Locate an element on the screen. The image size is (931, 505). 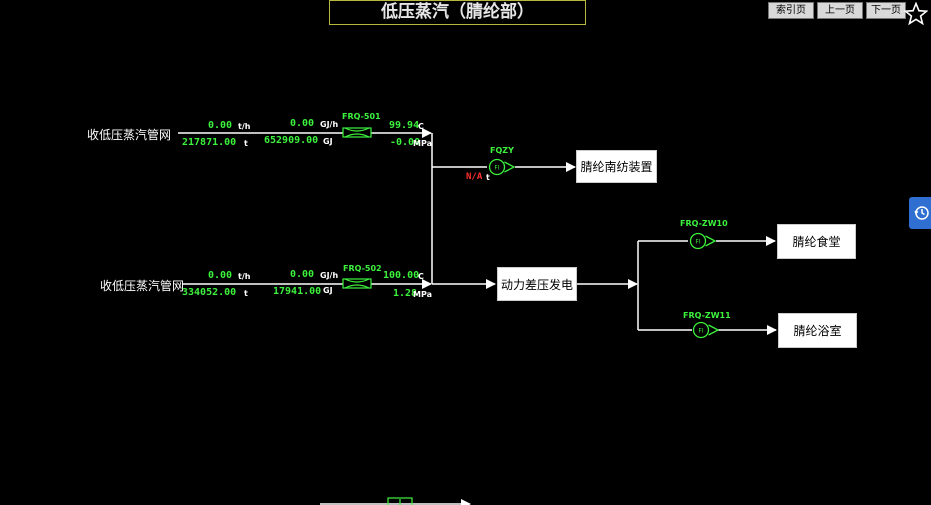
line1-heat-rate-unit: GJ/h is located at coordinates (329, 124).